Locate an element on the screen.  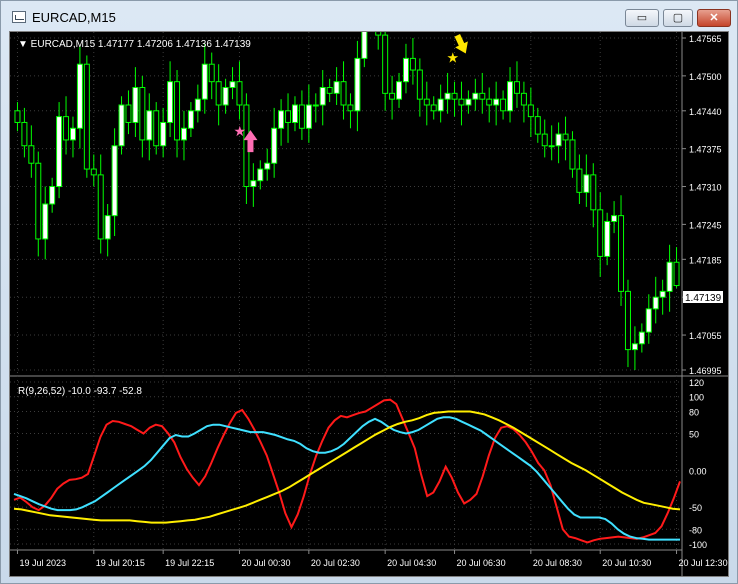
sell-star-icon: ★ is located at coordinates (453, 57).